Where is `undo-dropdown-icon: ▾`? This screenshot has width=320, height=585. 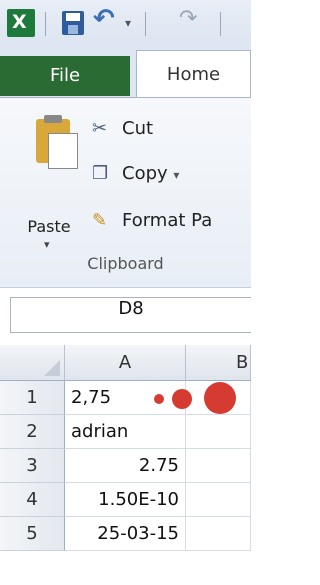 undo-dropdown-icon: ▾ is located at coordinates (128, 23).